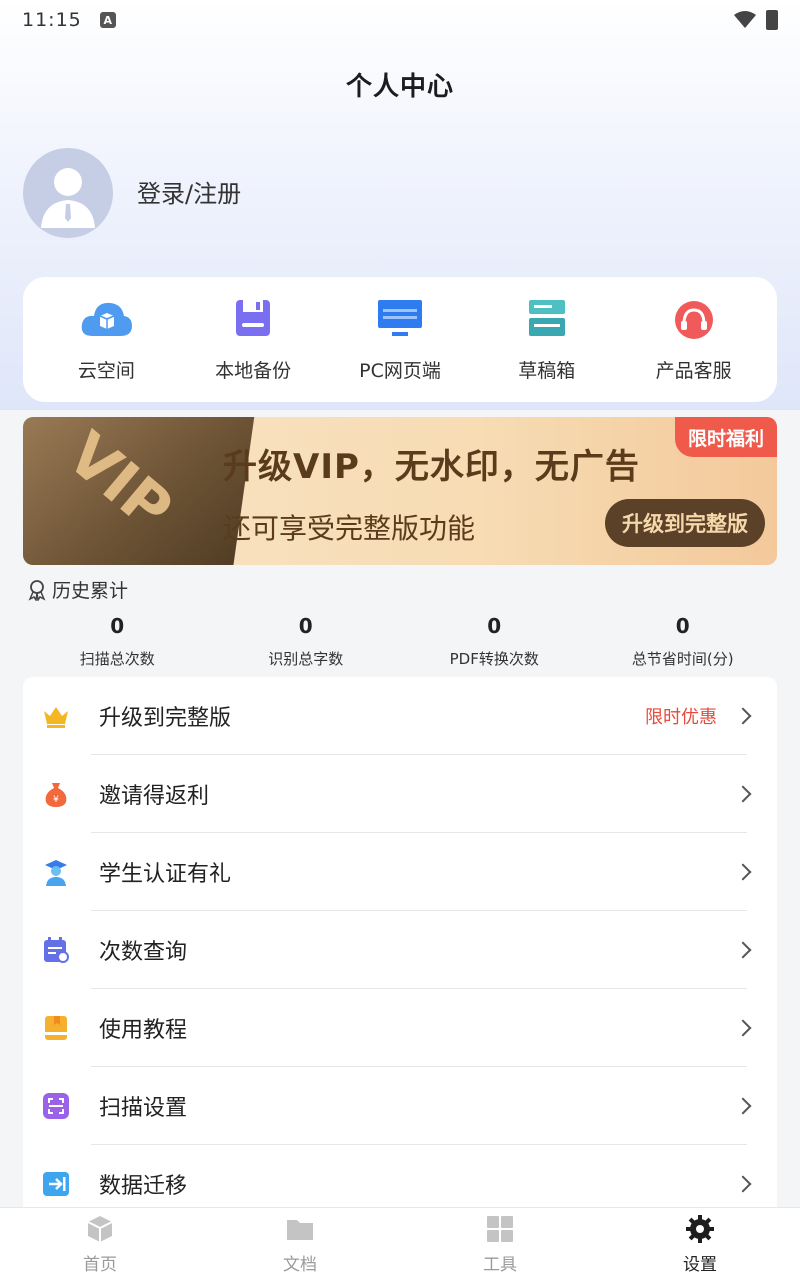  What do you see at coordinates (400, 20) in the screenshot?
I see `status-bar: 11:15 A` at bounding box center [400, 20].